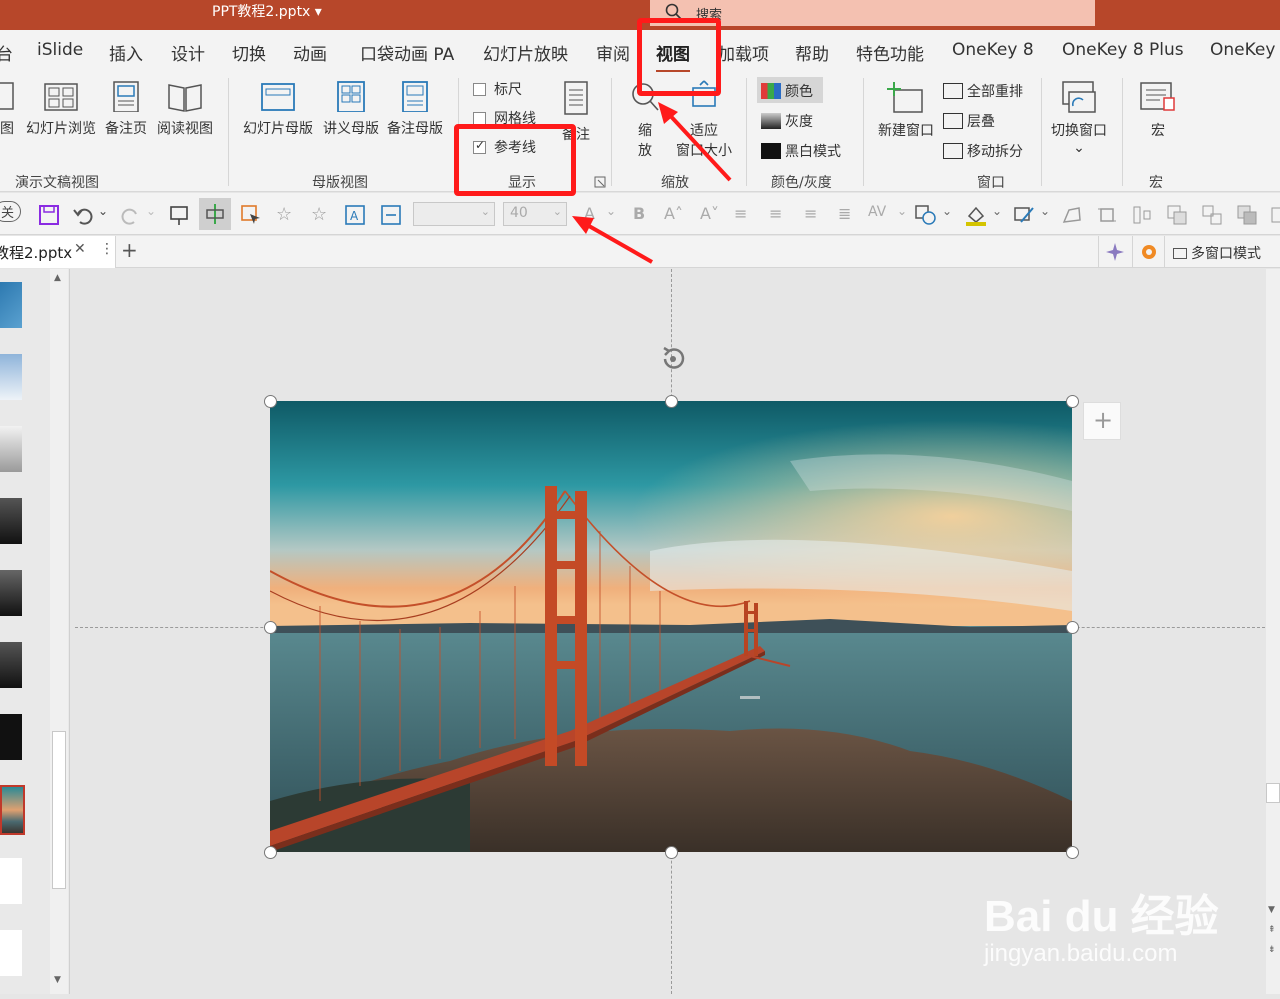  I want to click on font-size-combo: 40 ⌄, so click(535, 214).